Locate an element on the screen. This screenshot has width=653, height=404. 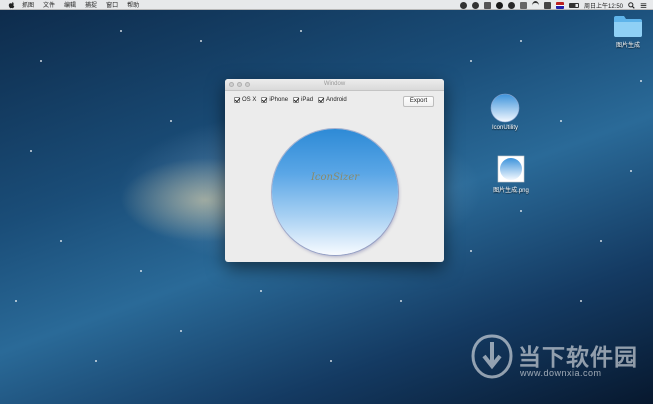
menu-bar-clock: 周日上午12:50 is located at coordinates (603, 5).